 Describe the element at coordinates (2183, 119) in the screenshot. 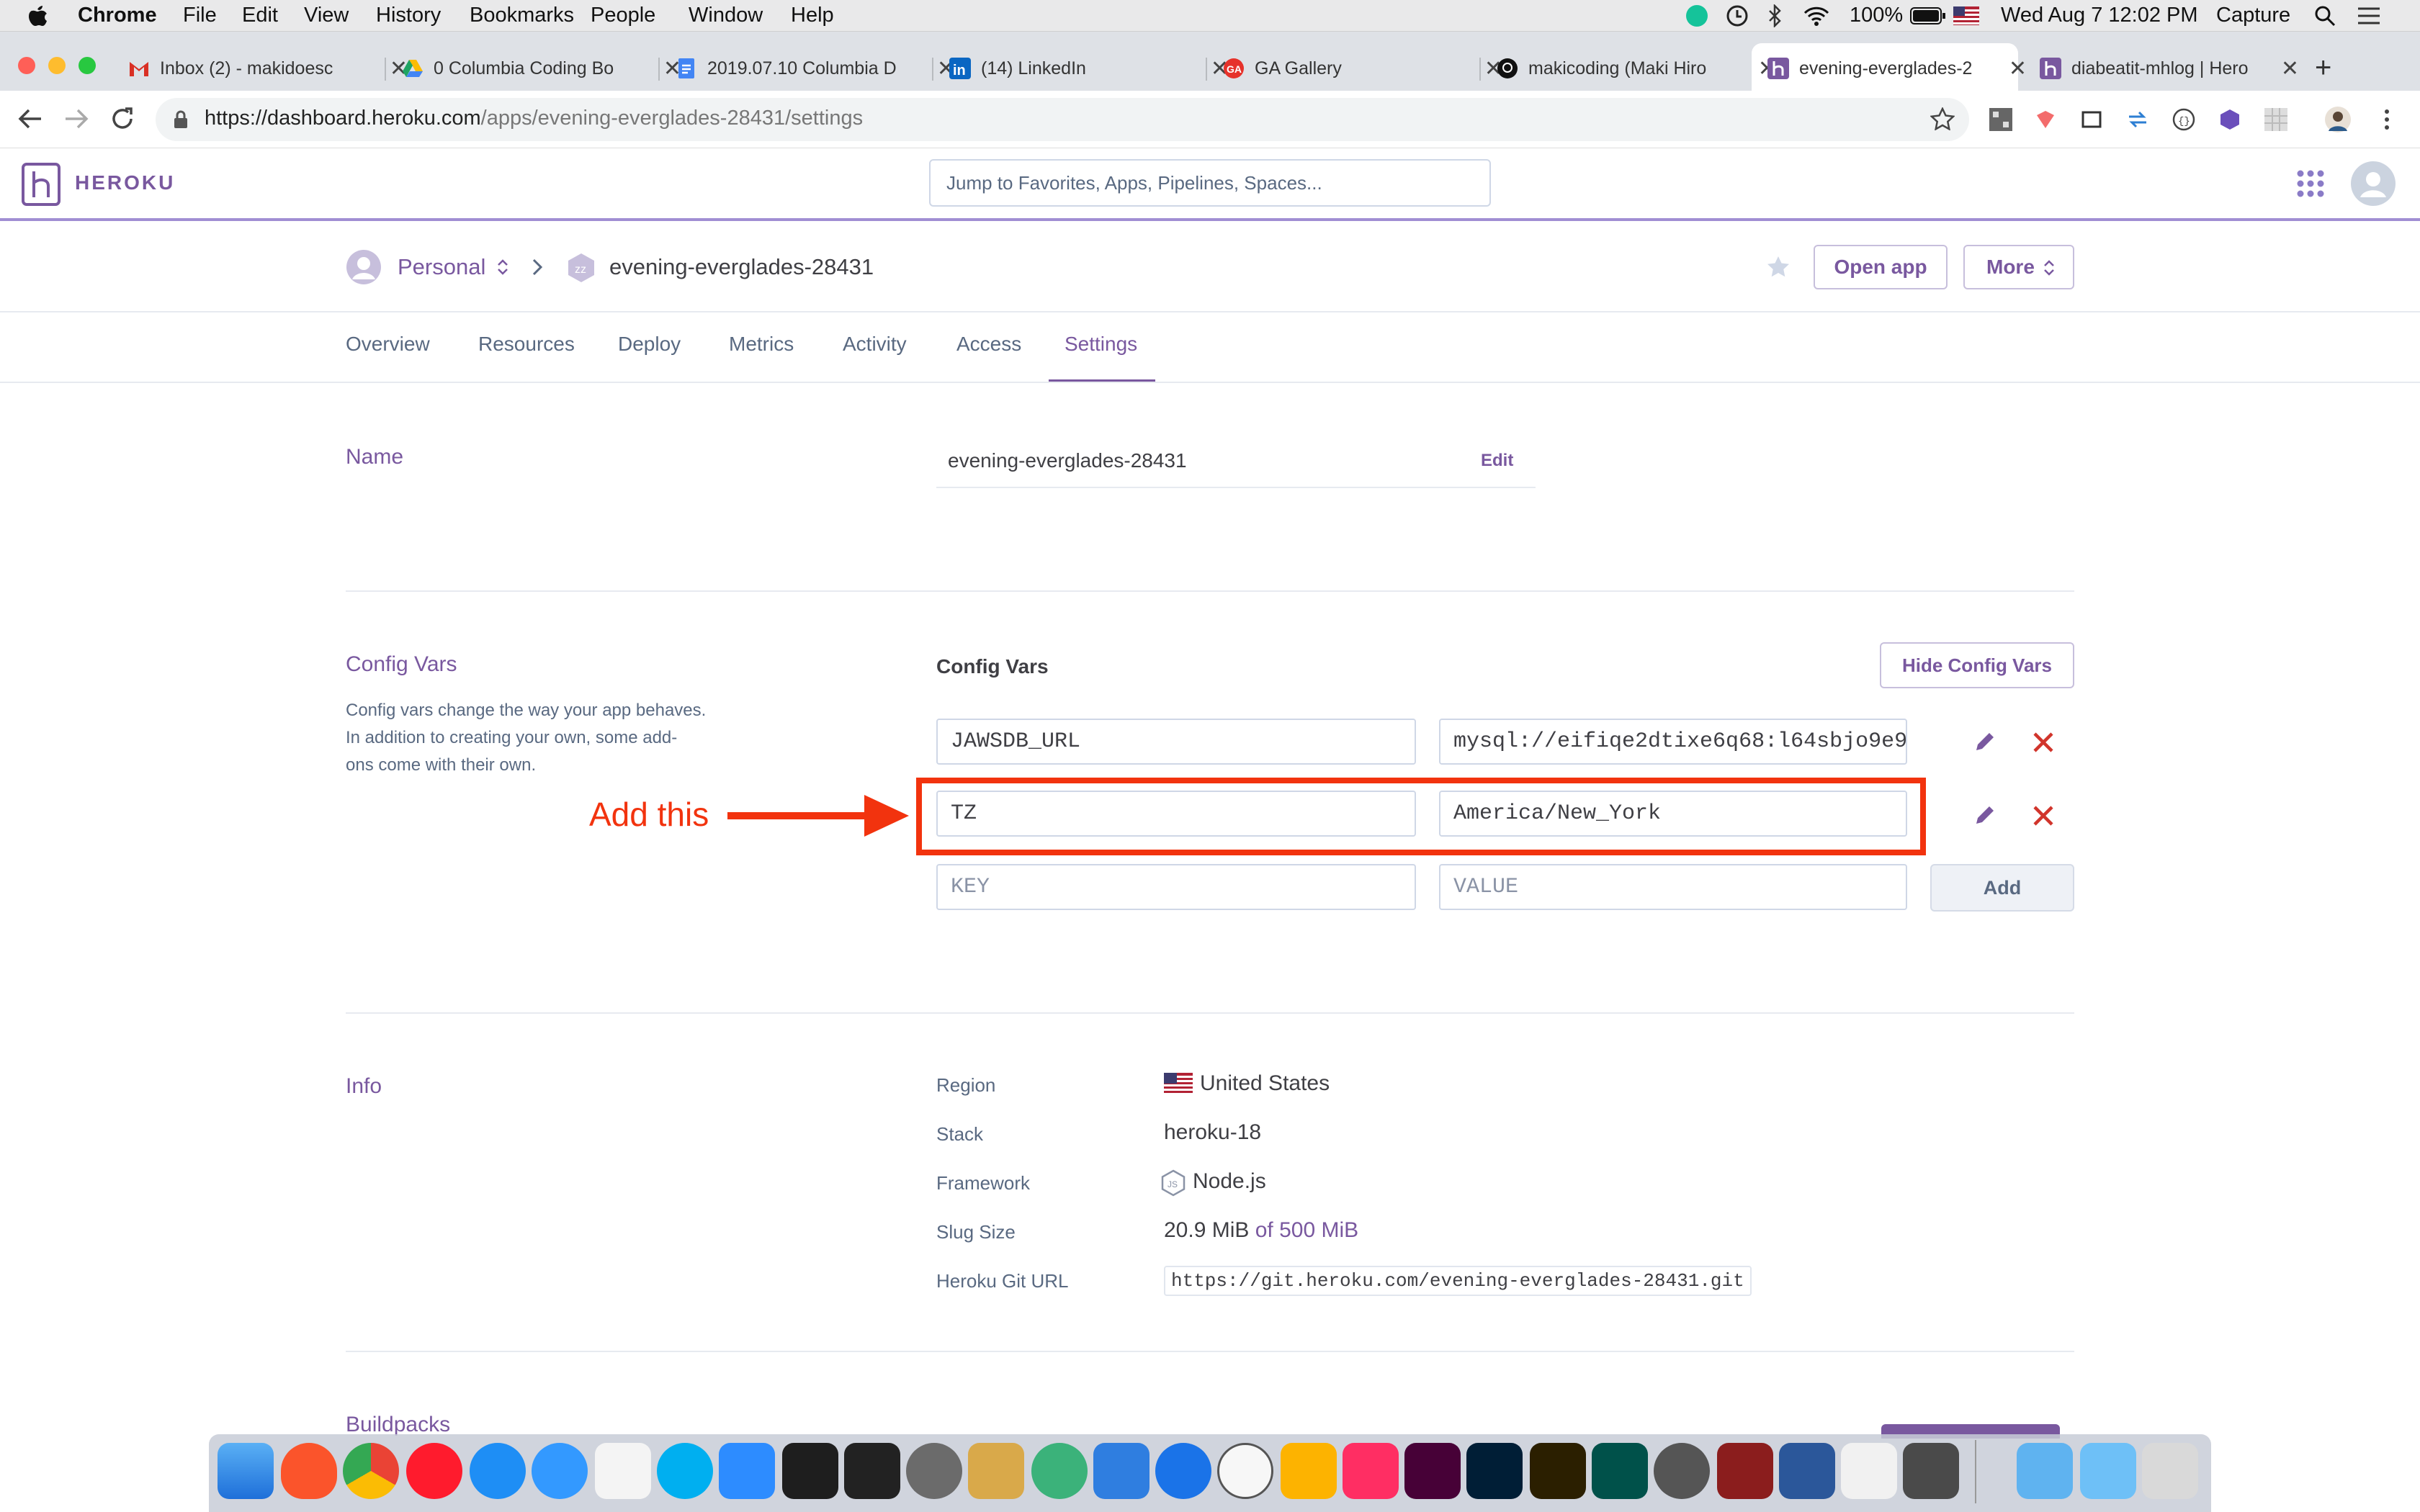

I see `extension-json-icon: {}` at that location.